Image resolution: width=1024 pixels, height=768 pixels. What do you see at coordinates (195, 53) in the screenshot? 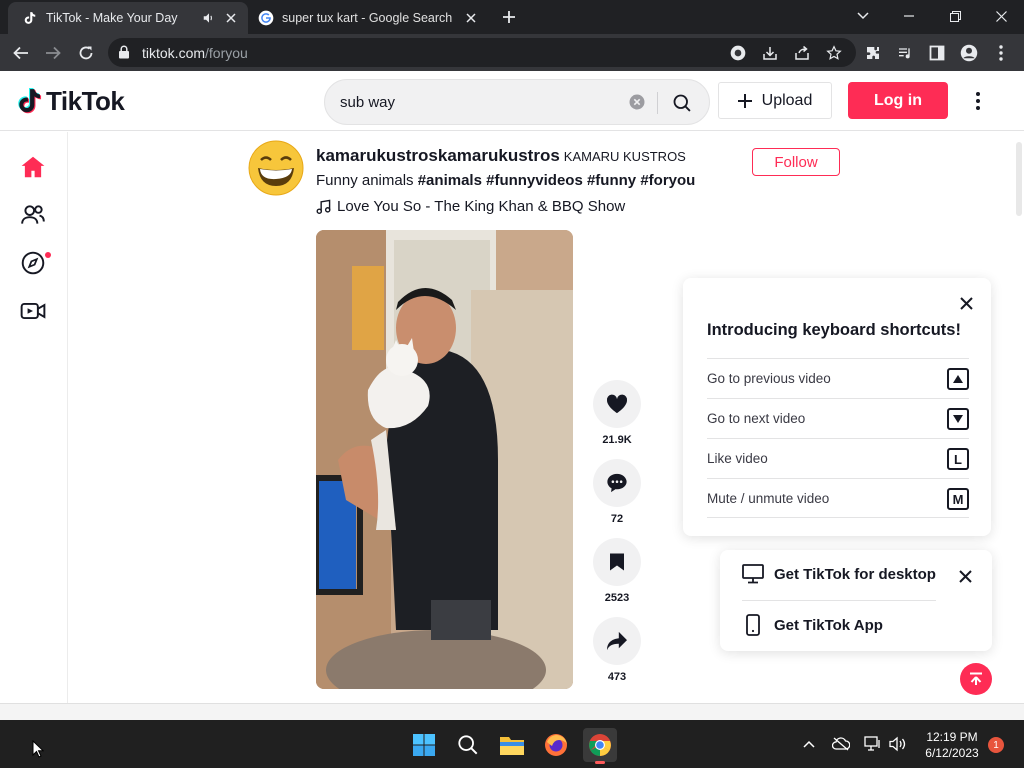
I see `url-text: tiktok.com/foryou` at bounding box center [195, 53].